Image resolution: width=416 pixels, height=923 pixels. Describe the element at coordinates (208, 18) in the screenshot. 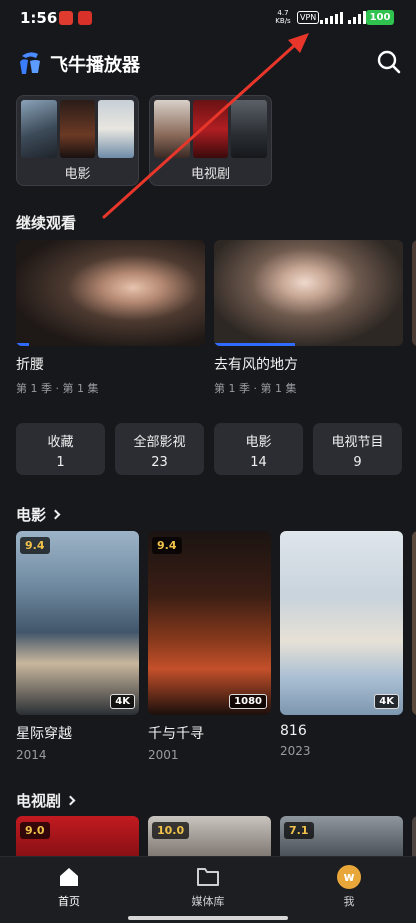

I see `status-bar: 1:56 4.7 KB/s VPN 100` at that location.